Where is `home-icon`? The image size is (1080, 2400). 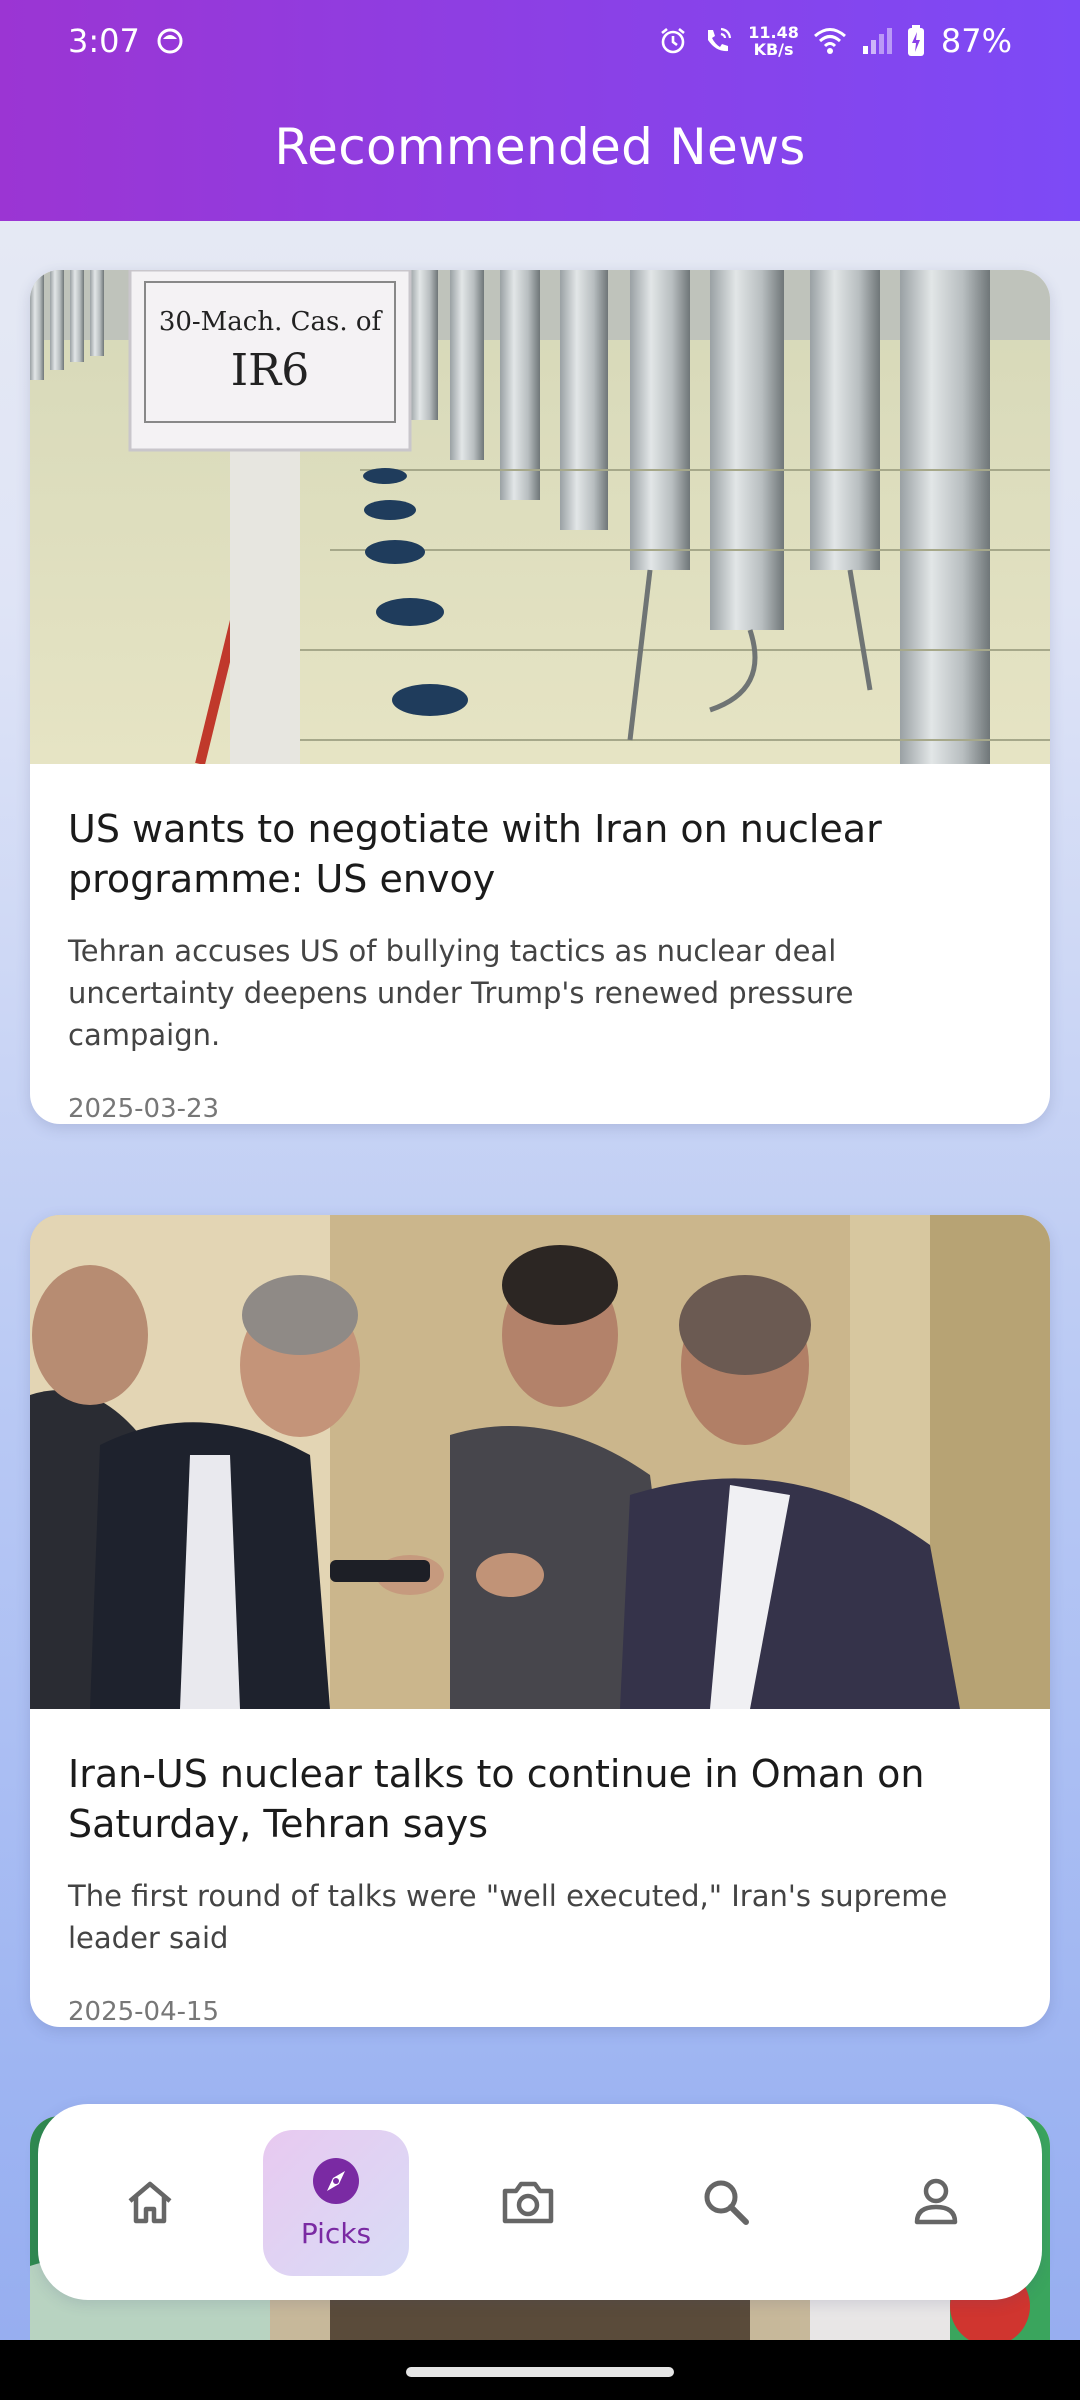 home-icon is located at coordinates (150, 2202).